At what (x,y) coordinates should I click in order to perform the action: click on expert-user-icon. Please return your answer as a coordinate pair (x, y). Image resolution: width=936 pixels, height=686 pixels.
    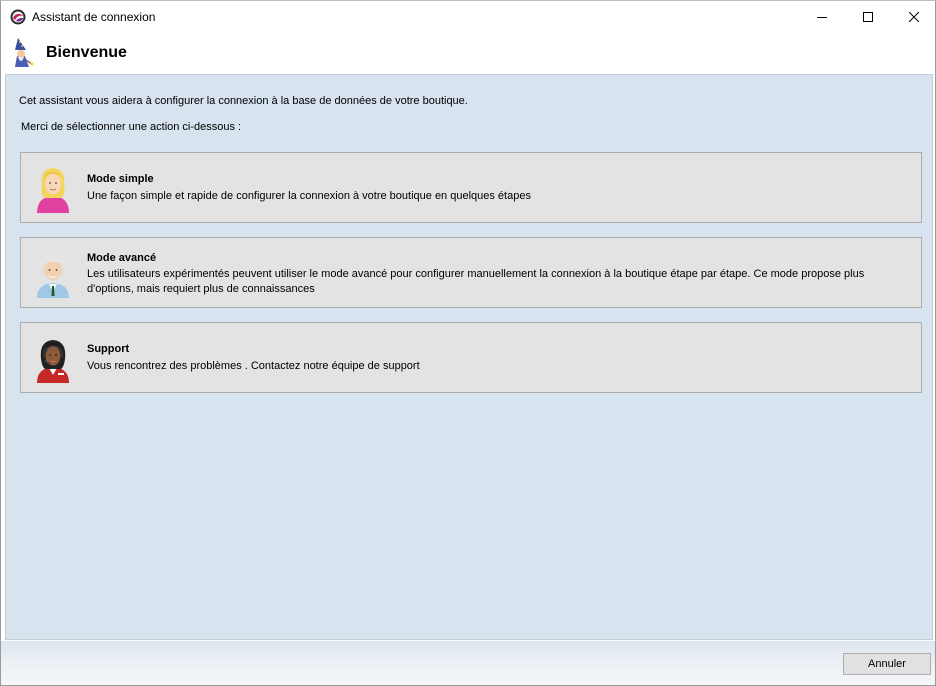
    Looking at the image, I should click on (53, 275).